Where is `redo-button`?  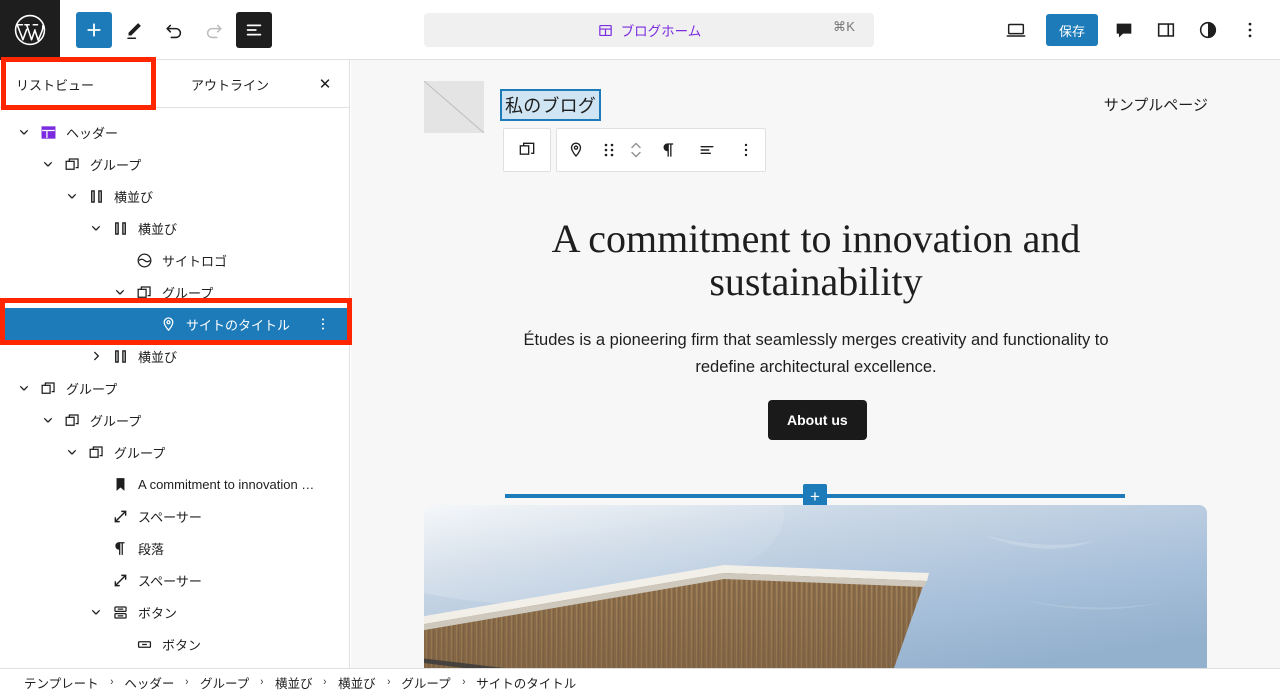 redo-button is located at coordinates (214, 30).